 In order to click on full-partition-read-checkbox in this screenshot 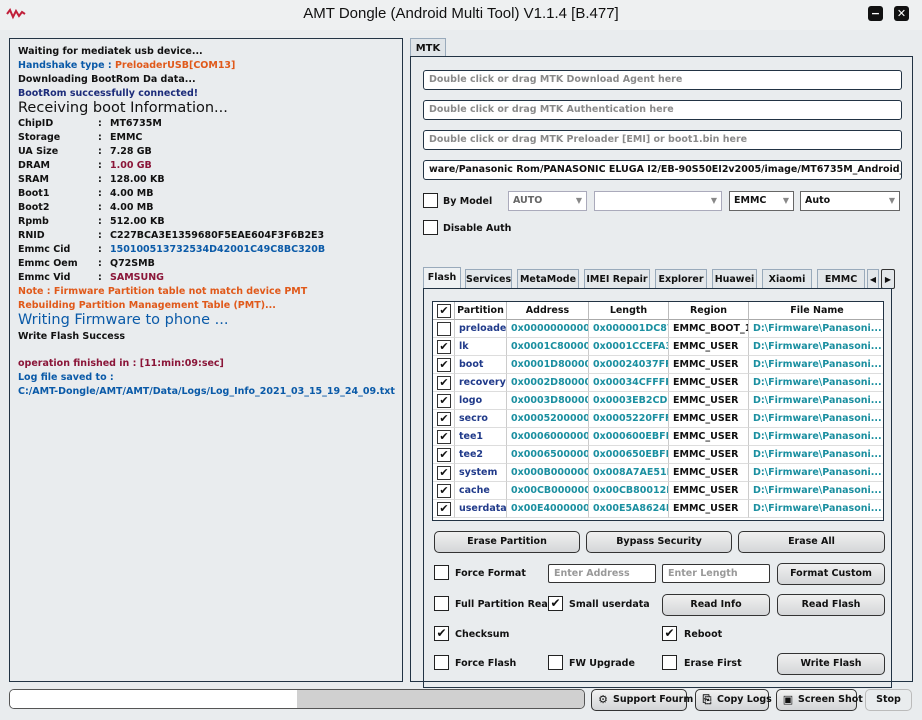, I will do `click(441, 603)`.